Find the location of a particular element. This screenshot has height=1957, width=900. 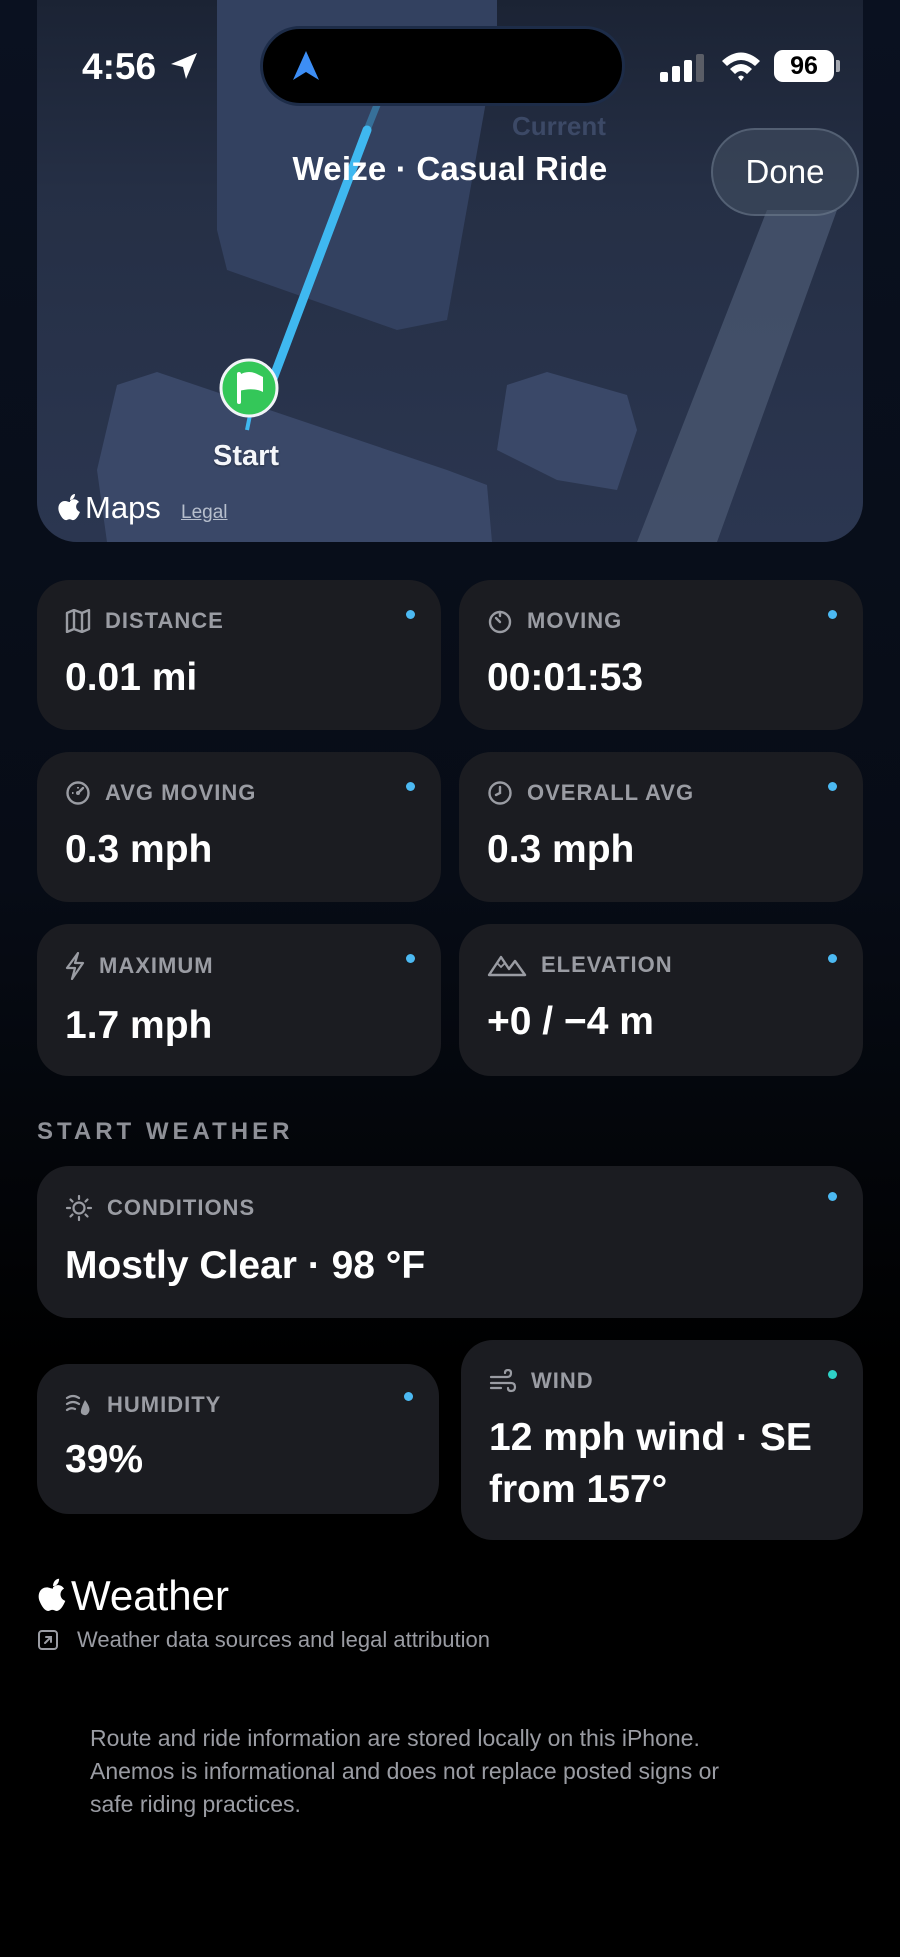

navigation-arrow-icon is located at coordinates (306, 66).